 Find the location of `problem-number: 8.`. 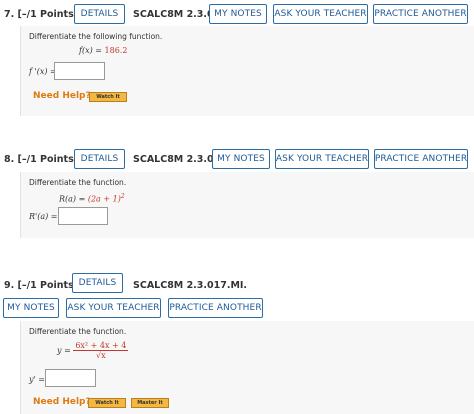

problem-number: 8. is located at coordinates (9, 159).